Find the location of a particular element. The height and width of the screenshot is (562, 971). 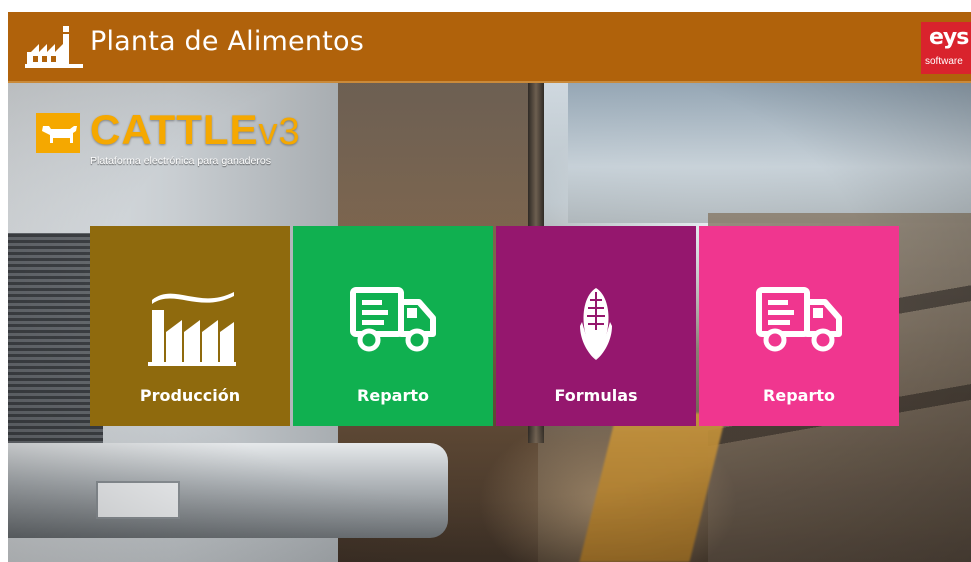

tile-reparto-label: Reparto is located at coordinates (393, 395).